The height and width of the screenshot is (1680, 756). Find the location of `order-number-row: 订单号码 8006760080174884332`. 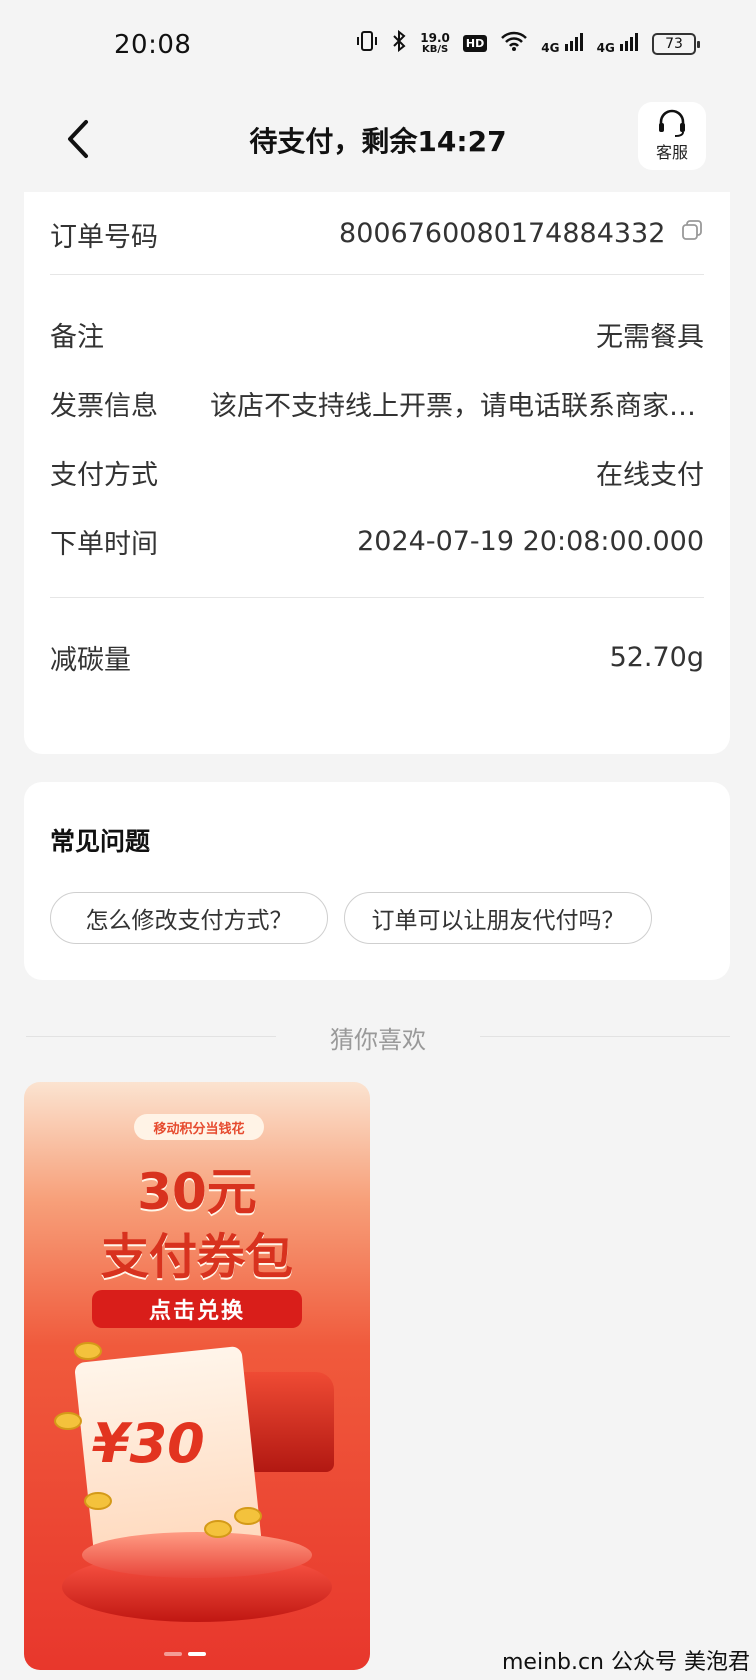

order-number-row: 订单号码 8006760080174884332 is located at coordinates (377, 234).